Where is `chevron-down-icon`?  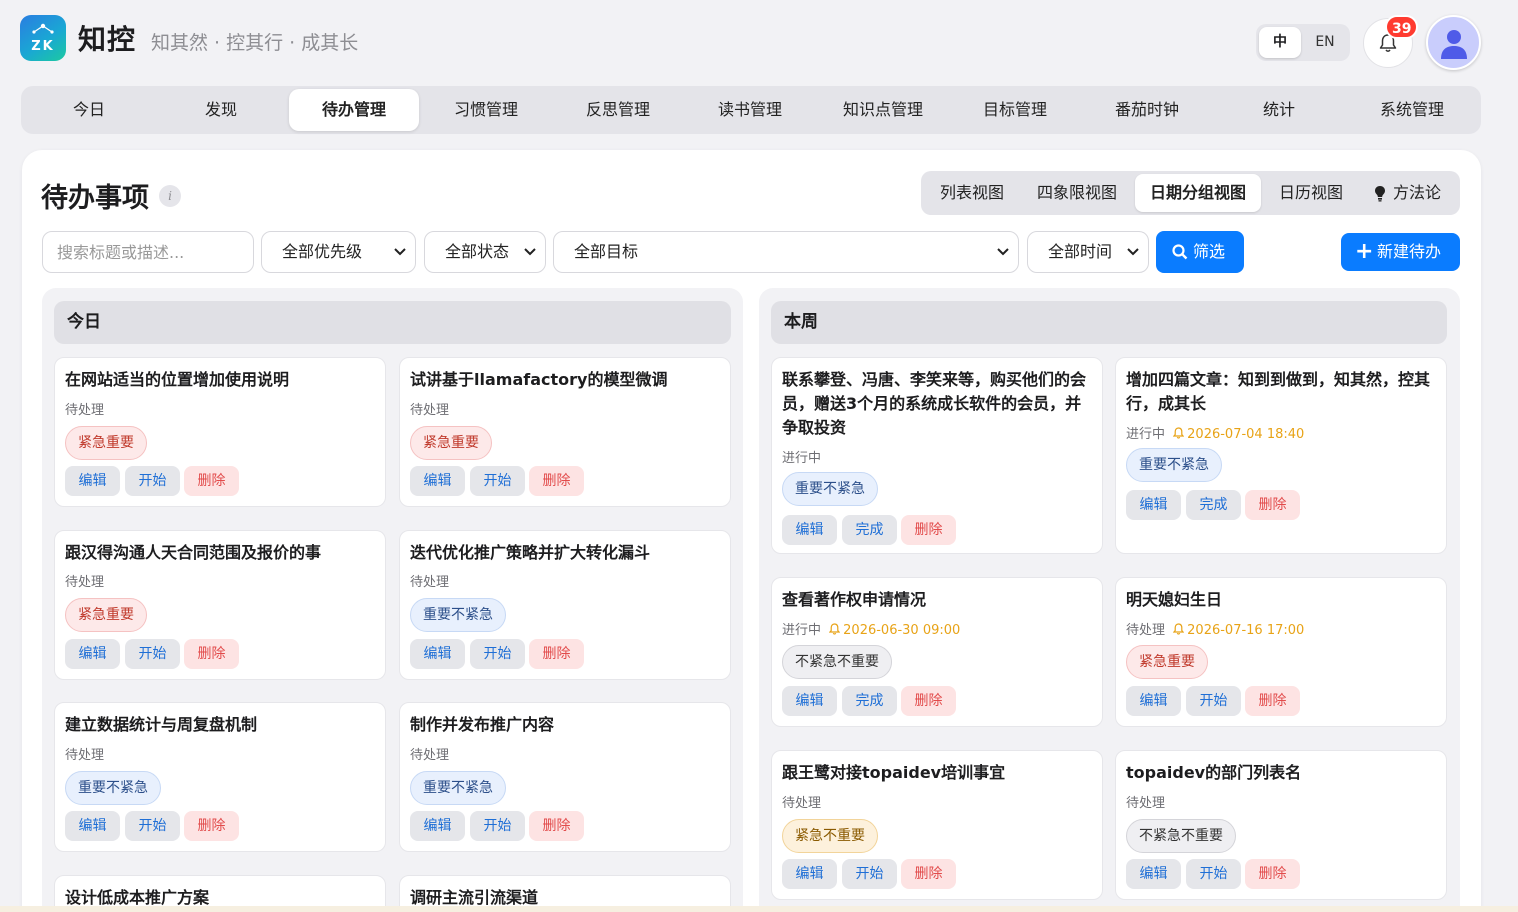
chevron-down-icon is located at coordinates (1133, 252).